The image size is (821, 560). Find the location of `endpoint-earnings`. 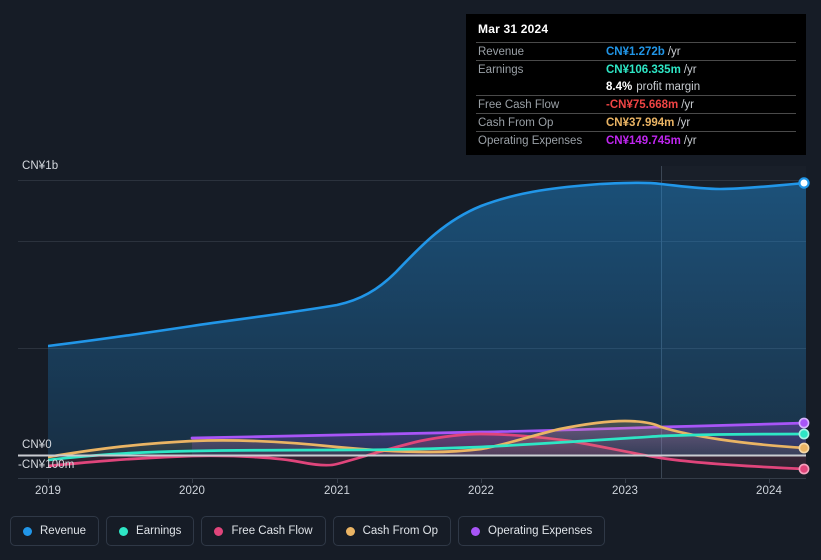

endpoint-earnings is located at coordinates (804, 434).